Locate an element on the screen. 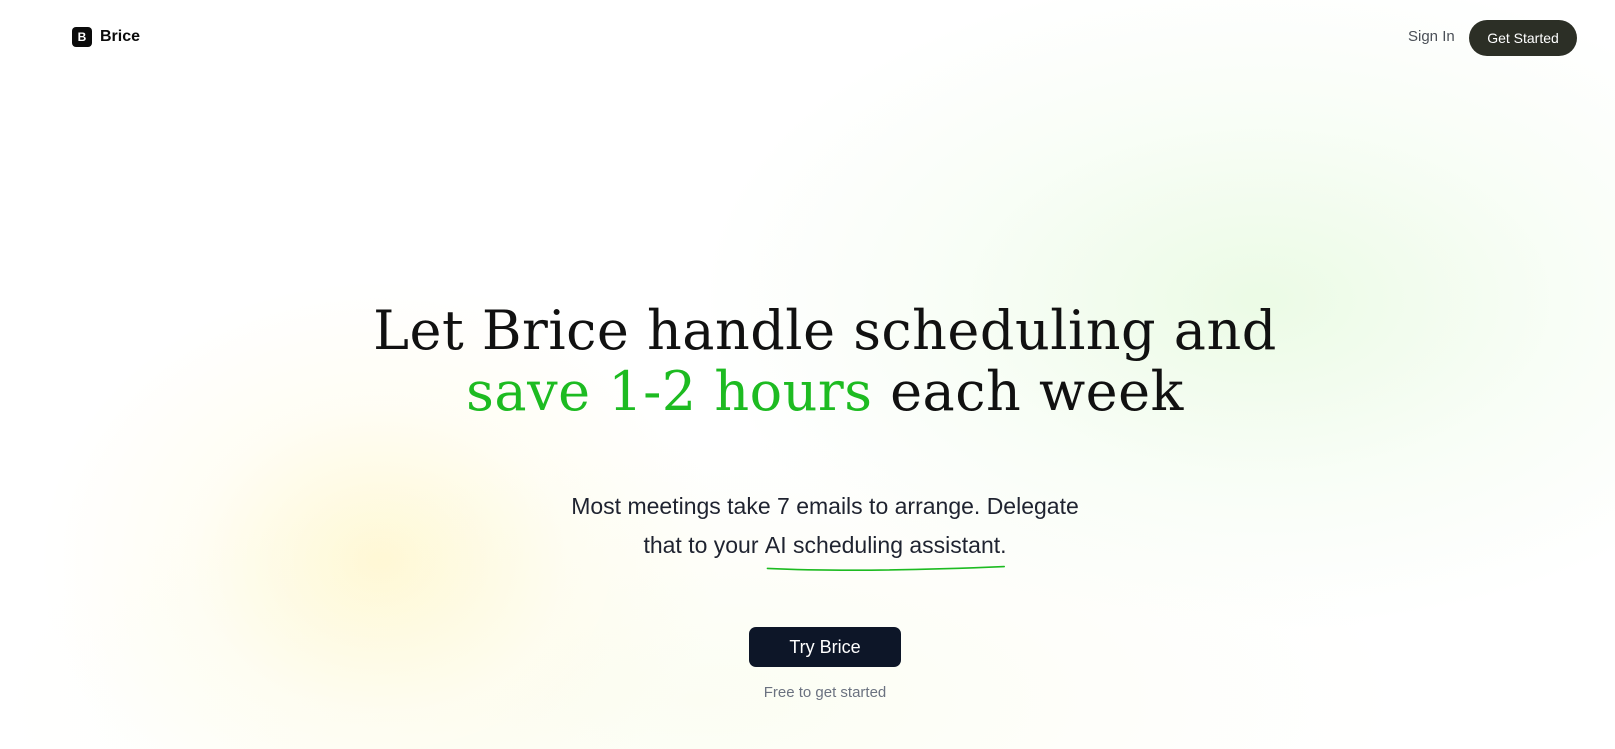 This screenshot has height=749, width=1615. squiggle-underline-icon is located at coordinates (886, 567).